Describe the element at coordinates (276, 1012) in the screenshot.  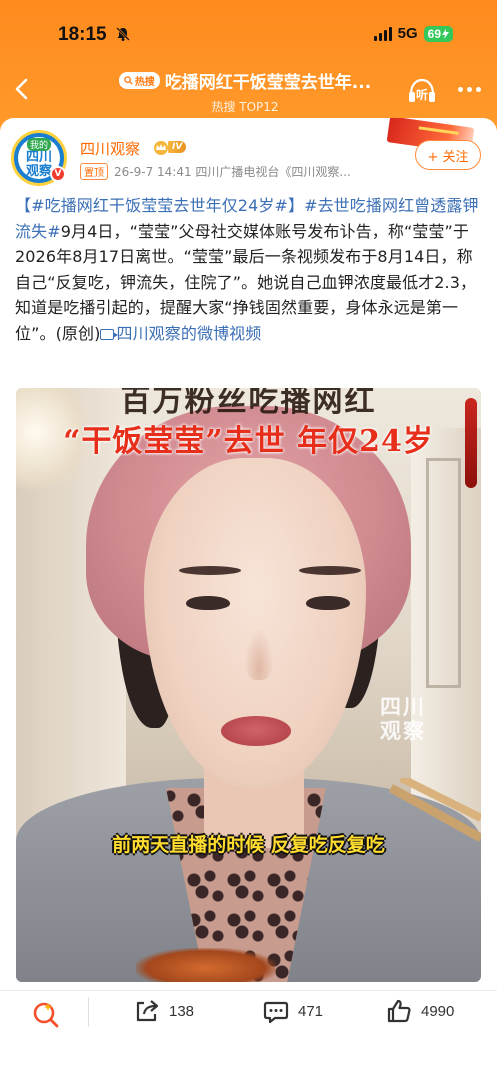
I see `comment-icon` at that location.